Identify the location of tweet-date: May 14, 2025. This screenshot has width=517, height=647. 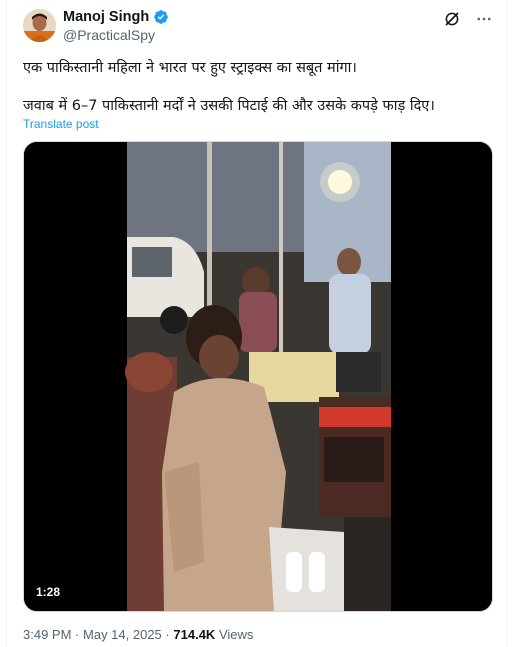
(122, 634).